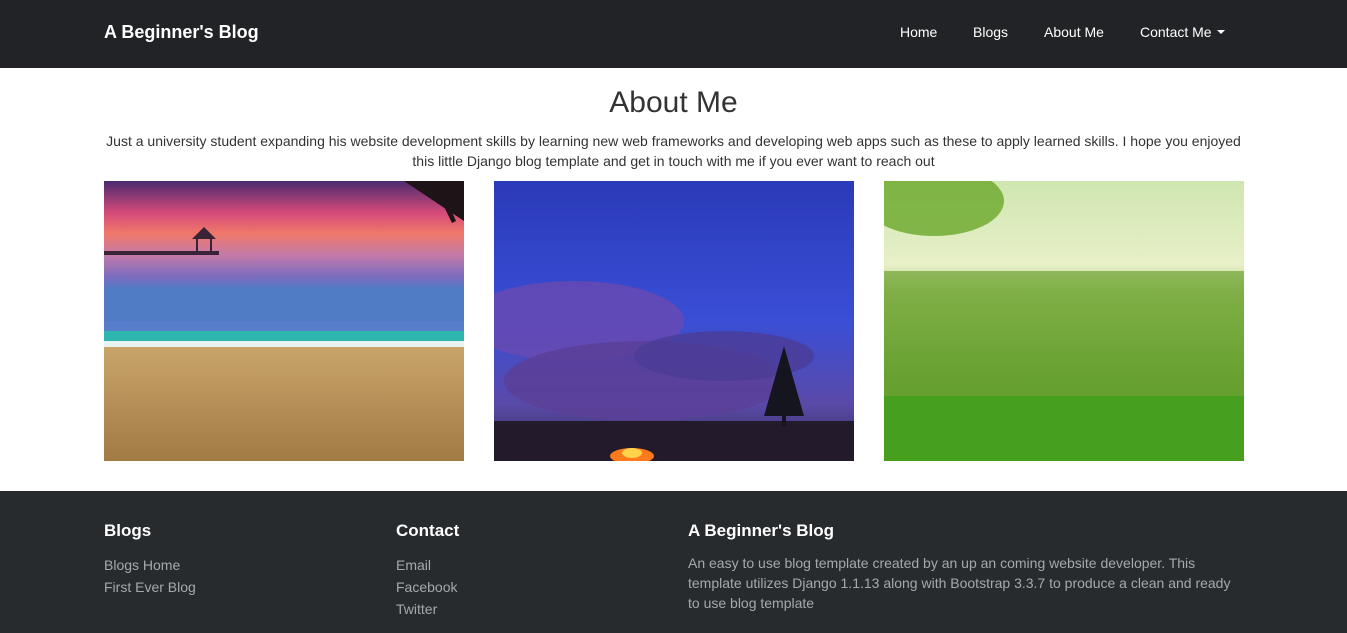 Image resolution: width=1347 pixels, height=633 pixels. What do you see at coordinates (673, 102) in the screenshot?
I see `page-title: About Me` at bounding box center [673, 102].